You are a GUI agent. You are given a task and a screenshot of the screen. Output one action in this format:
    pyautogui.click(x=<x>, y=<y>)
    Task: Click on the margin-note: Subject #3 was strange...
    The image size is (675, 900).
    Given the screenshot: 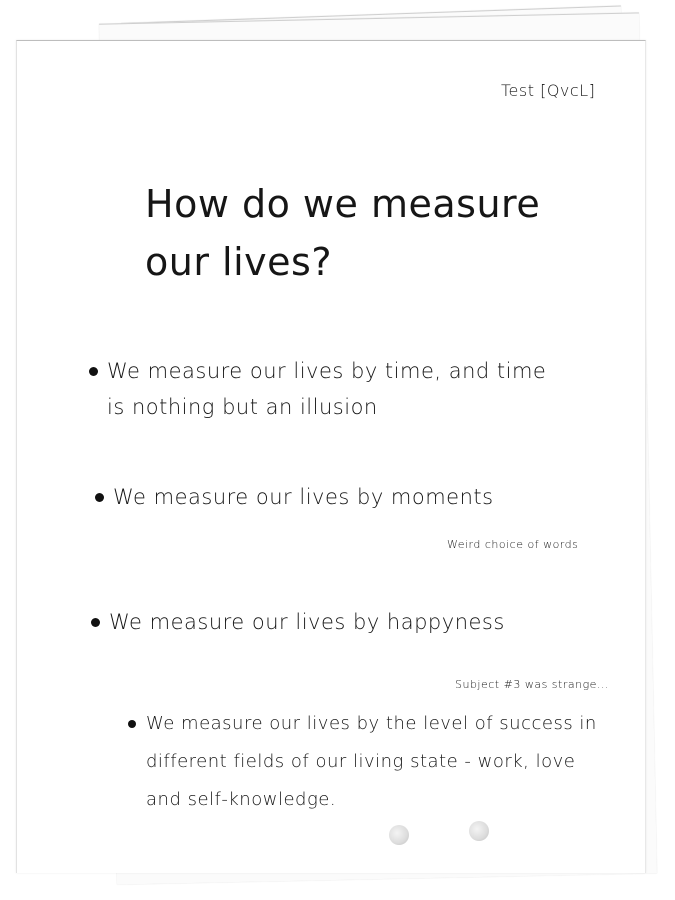 What is the action you would take?
    pyautogui.click(x=532, y=684)
    